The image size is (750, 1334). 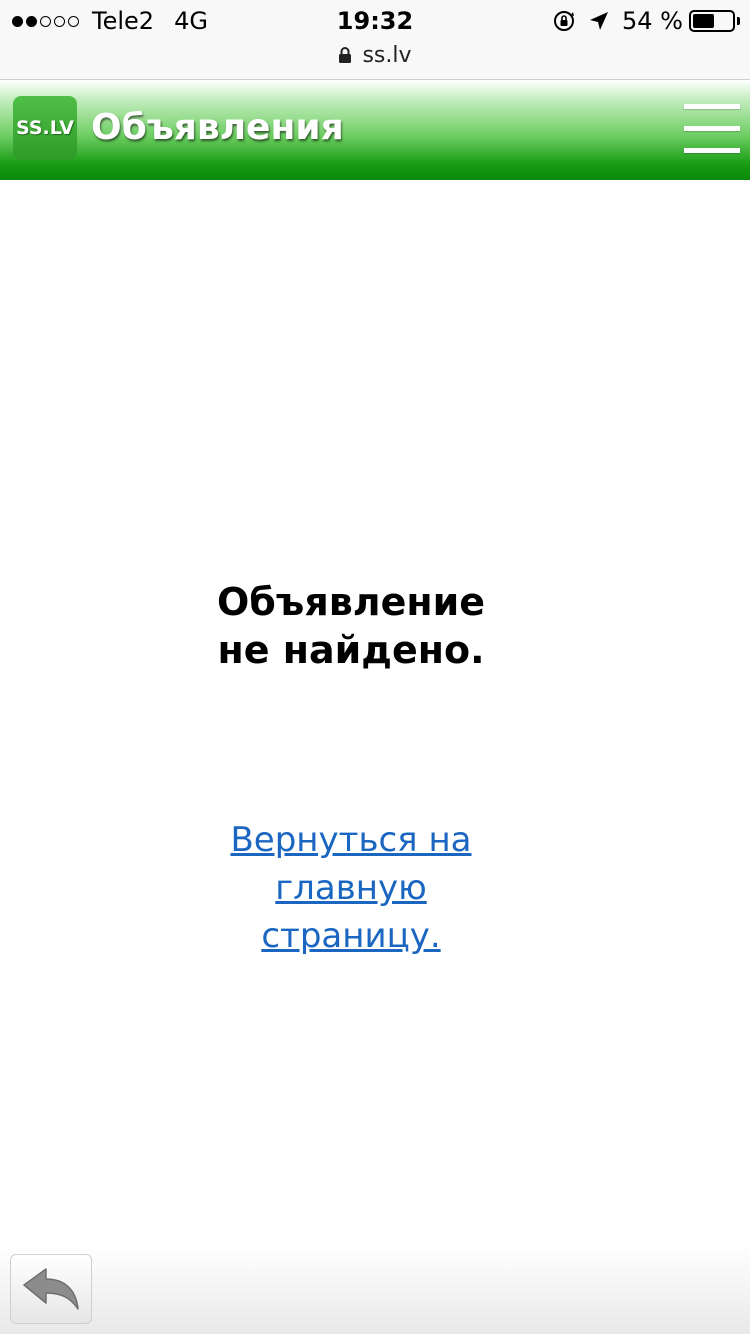 I want to click on link-line: Вернуться на, so click(x=351, y=840).